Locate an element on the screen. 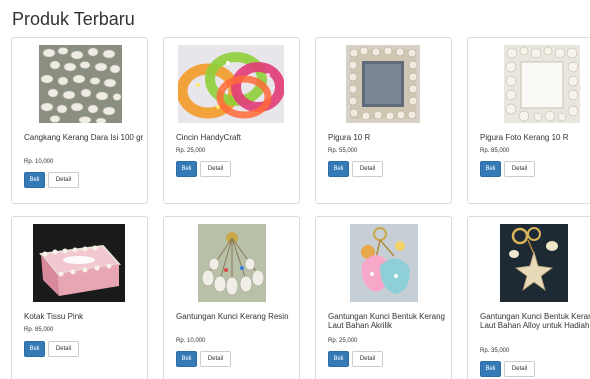  product-card: Kotak Tissu Pink Rp. 85,000 Beli Detail is located at coordinates (79, 297).